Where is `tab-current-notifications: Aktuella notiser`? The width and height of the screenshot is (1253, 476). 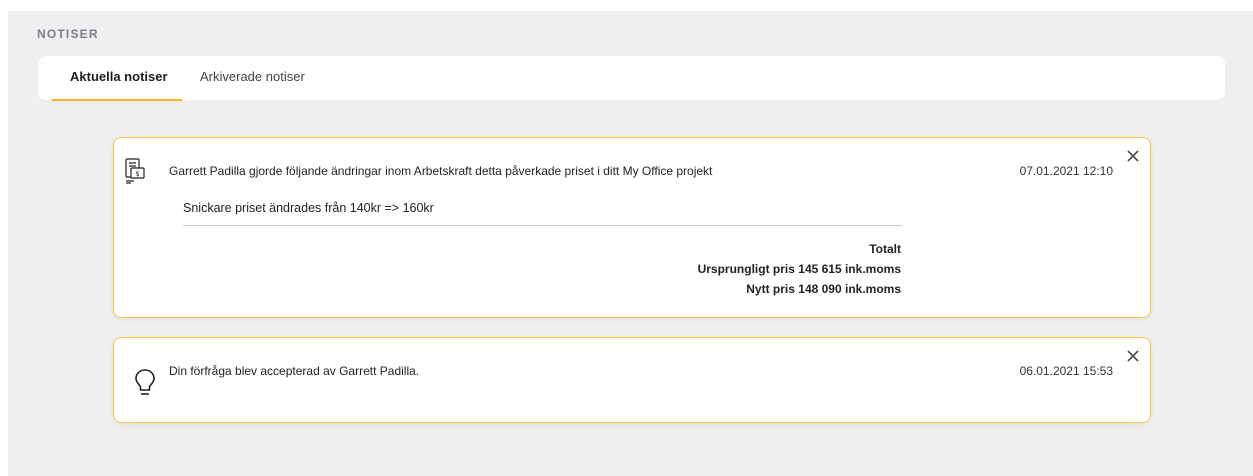
tab-current-notifications: Aktuella notiser is located at coordinates (119, 78).